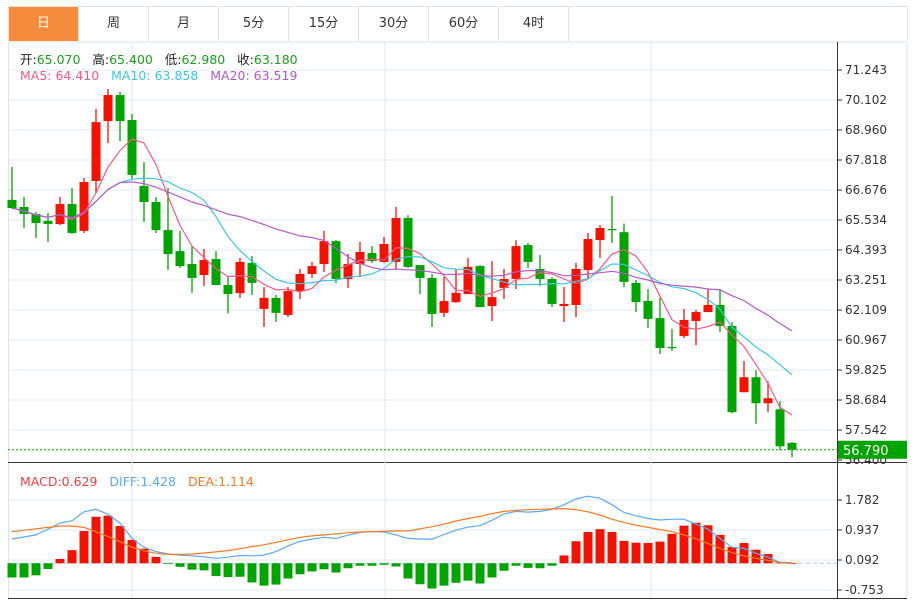  I want to click on price-tick-label: 62.109, so click(866, 310).